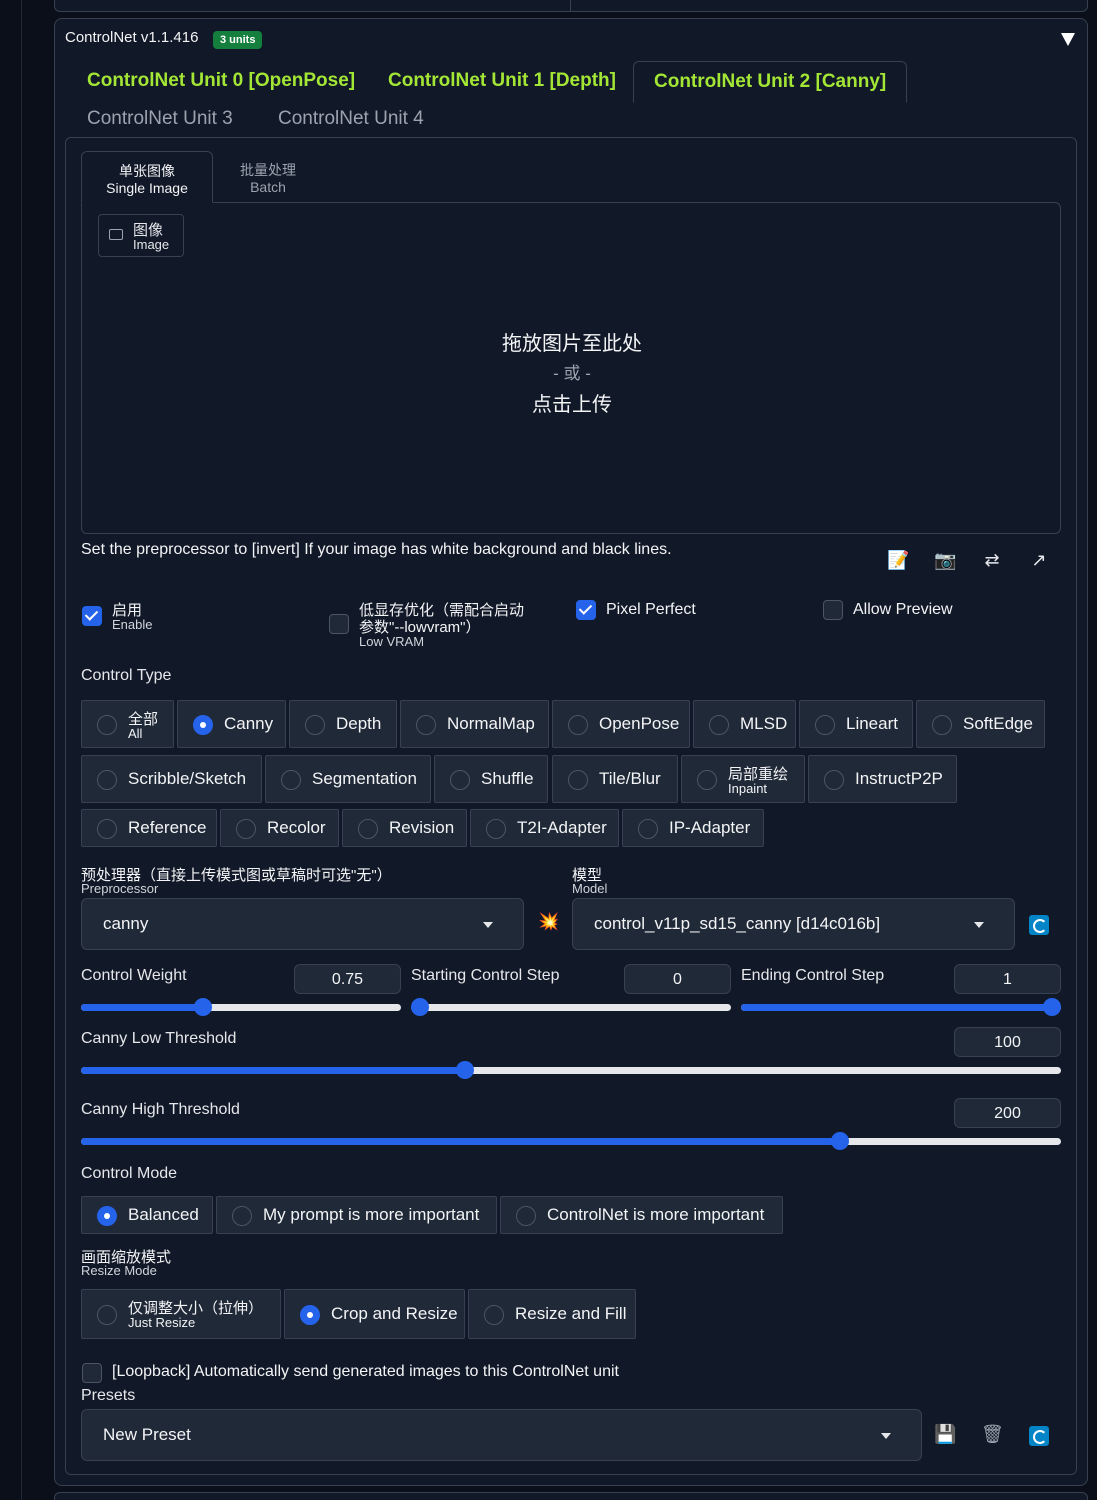 The width and height of the screenshot is (1097, 1500). I want to click on starting-step-slider, so click(571, 1008).